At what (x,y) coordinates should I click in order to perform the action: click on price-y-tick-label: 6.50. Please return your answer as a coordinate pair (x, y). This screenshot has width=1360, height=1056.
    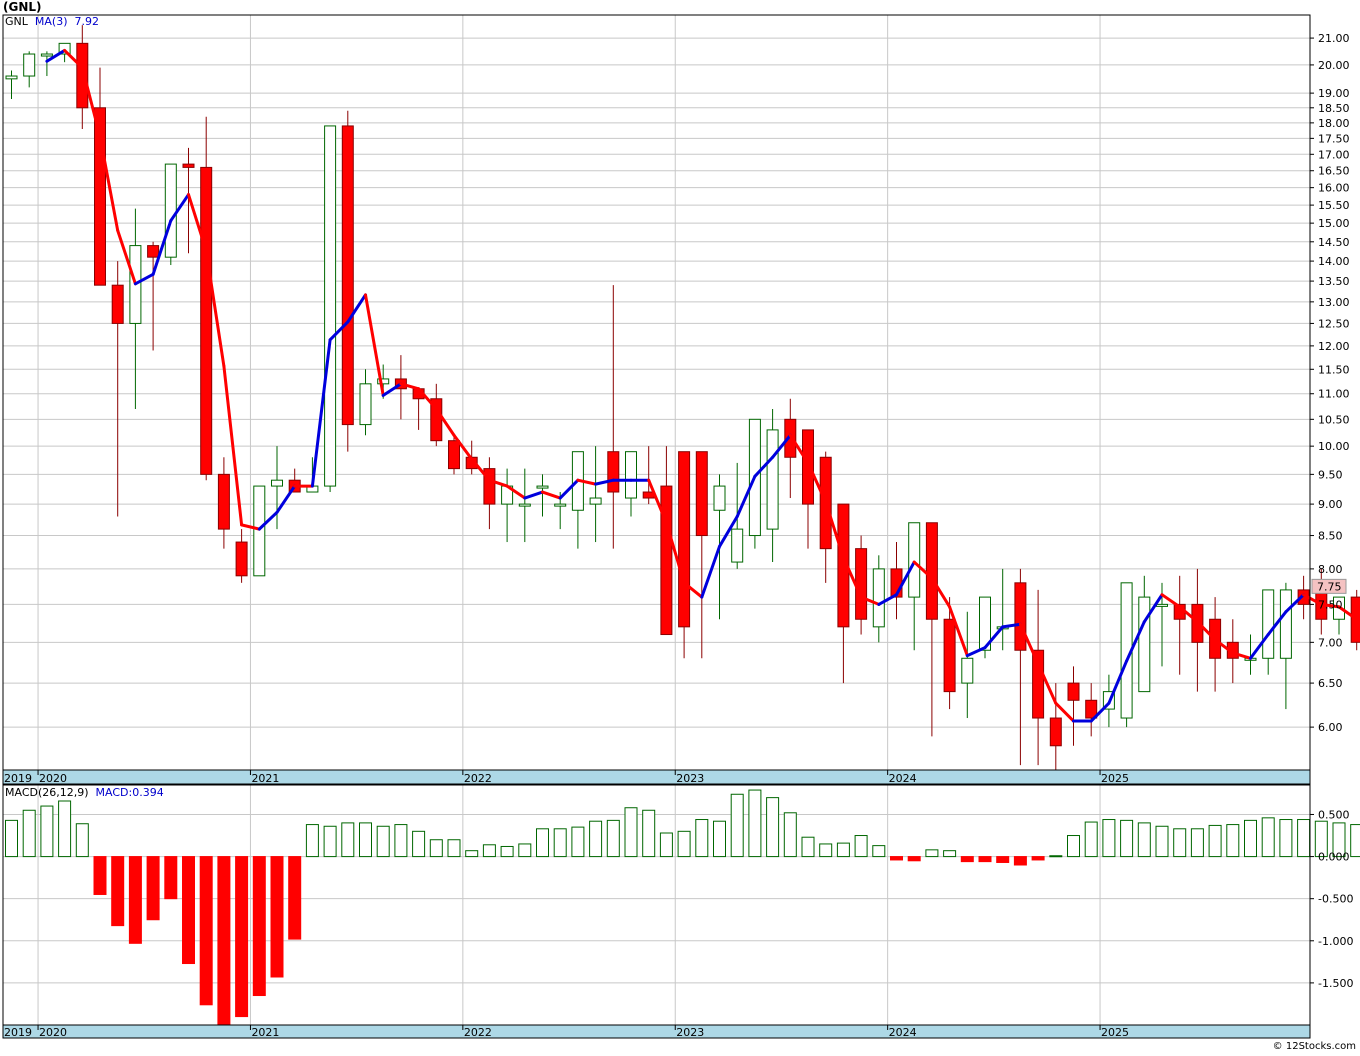
    Looking at the image, I should click on (1330, 683).